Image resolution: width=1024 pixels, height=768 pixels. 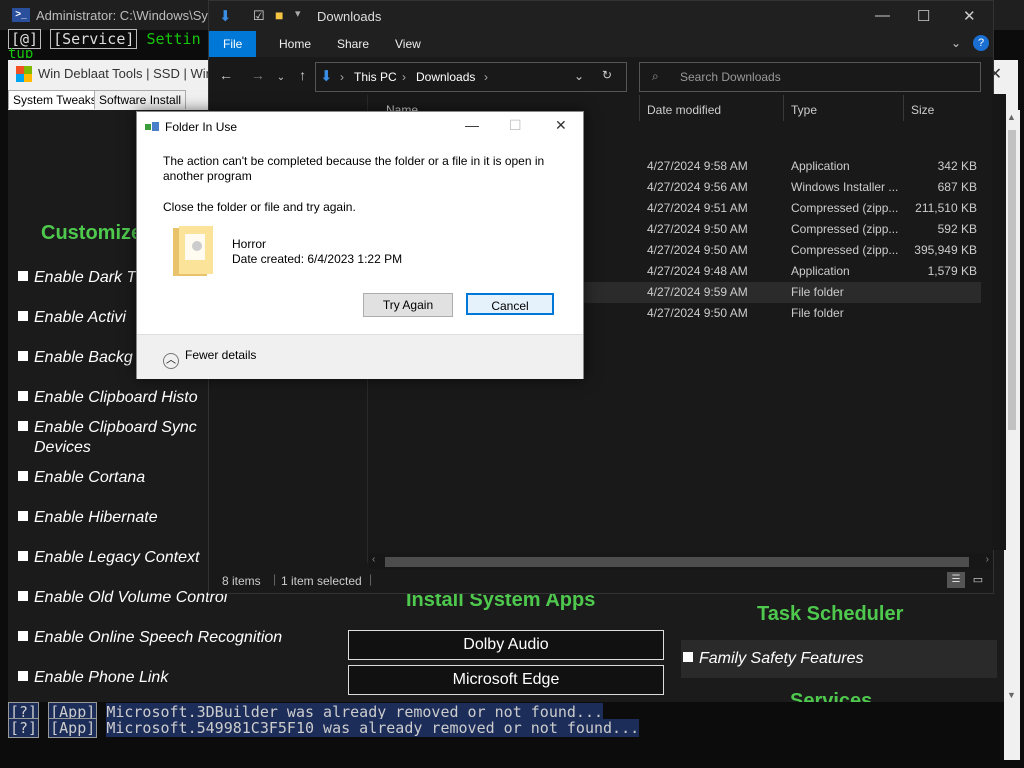 What do you see at coordinates (302, 75) in the screenshot?
I see `up-arrow-icon: ↑` at bounding box center [302, 75].